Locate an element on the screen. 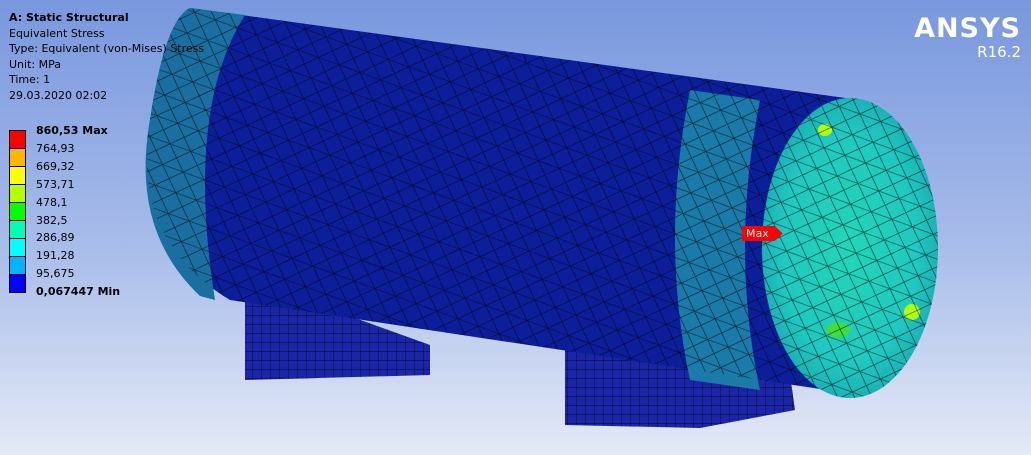 The width and height of the screenshot is (1031, 455). brand-name: ANSYS is located at coordinates (967, 28).